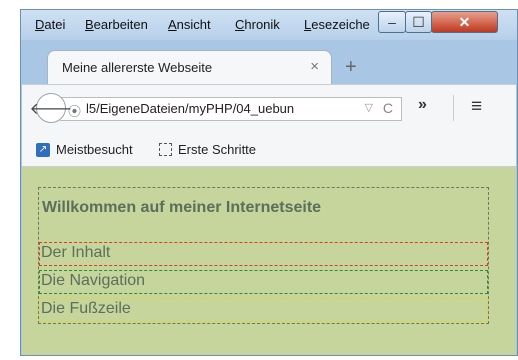  Describe the element at coordinates (86, 308) in the screenshot. I see `section-label: Die Fußzeile` at that location.